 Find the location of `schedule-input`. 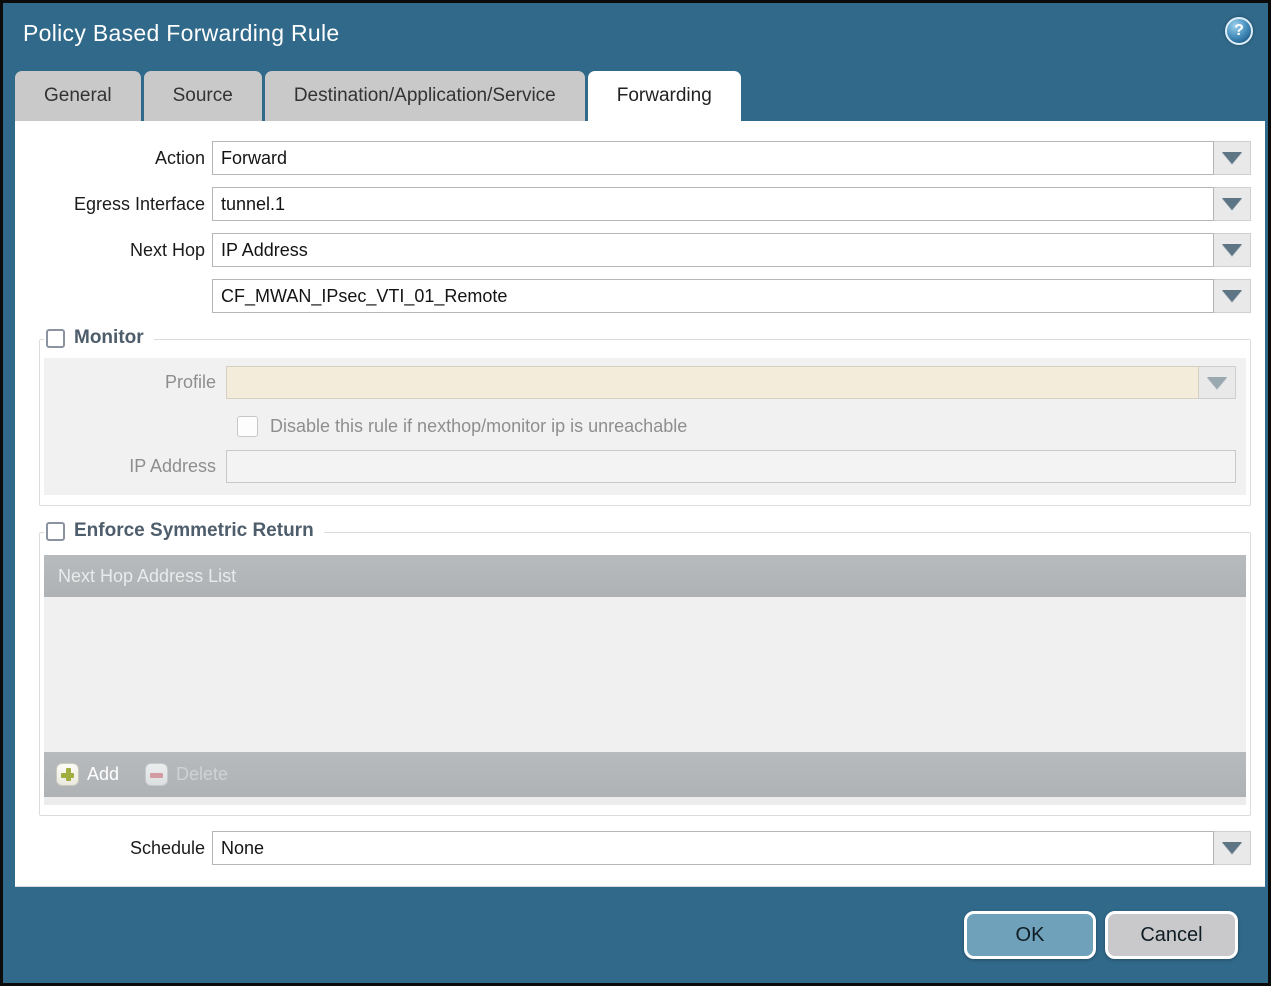

schedule-input is located at coordinates (713, 848).